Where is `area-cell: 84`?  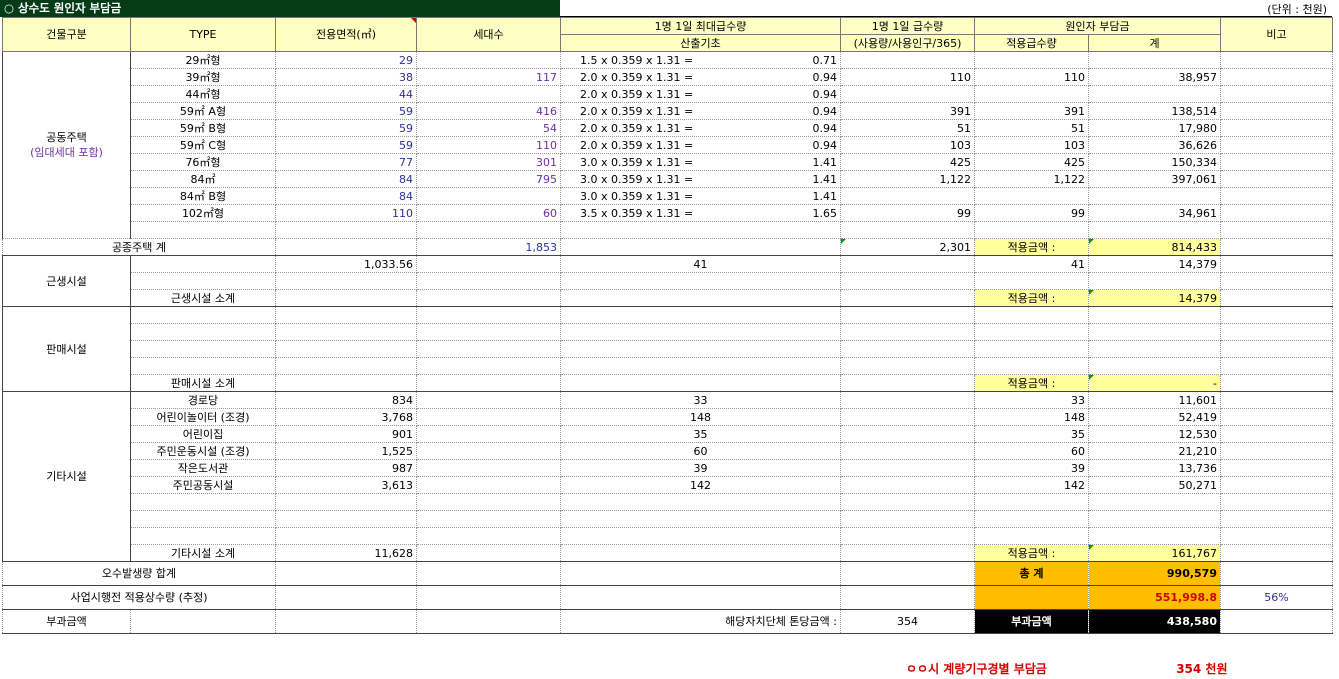 area-cell: 84 is located at coordinates (346, 179).